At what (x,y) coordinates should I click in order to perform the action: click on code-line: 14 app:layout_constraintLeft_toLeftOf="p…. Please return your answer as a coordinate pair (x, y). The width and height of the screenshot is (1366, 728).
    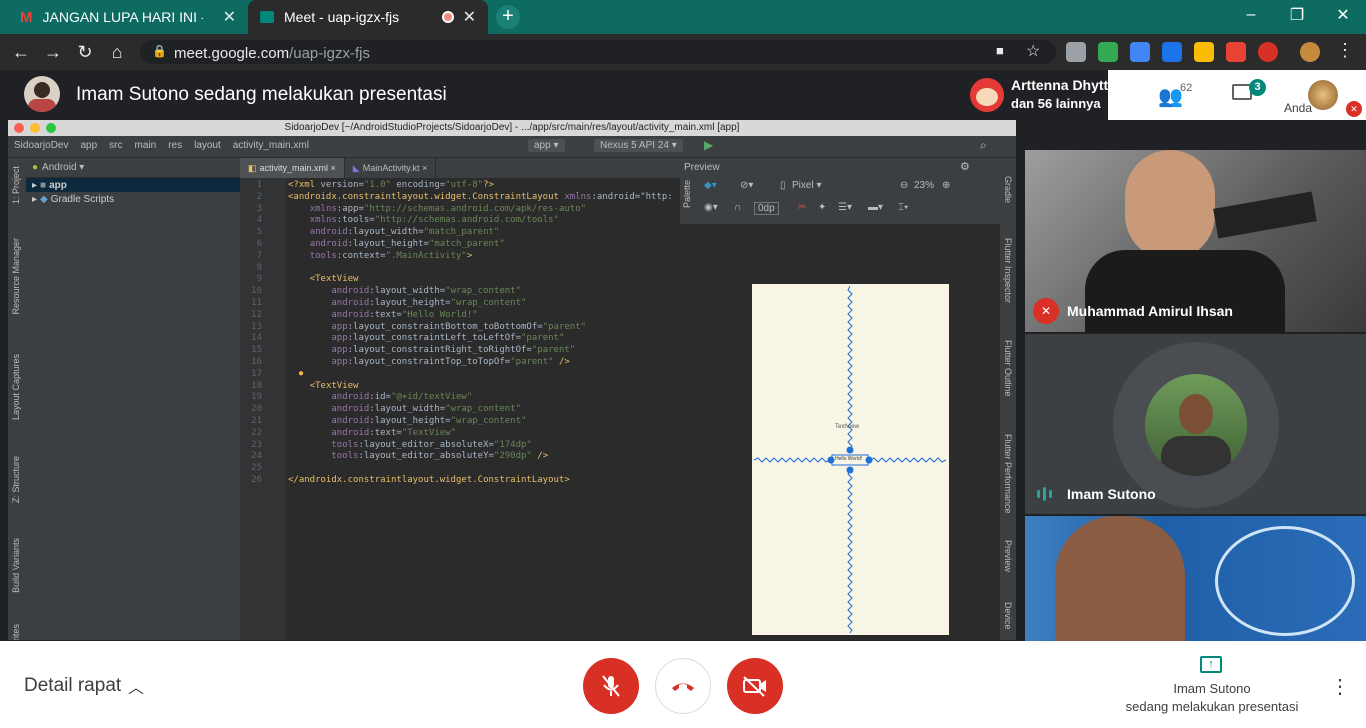
    Looking at the image, I should click on (460, 339).